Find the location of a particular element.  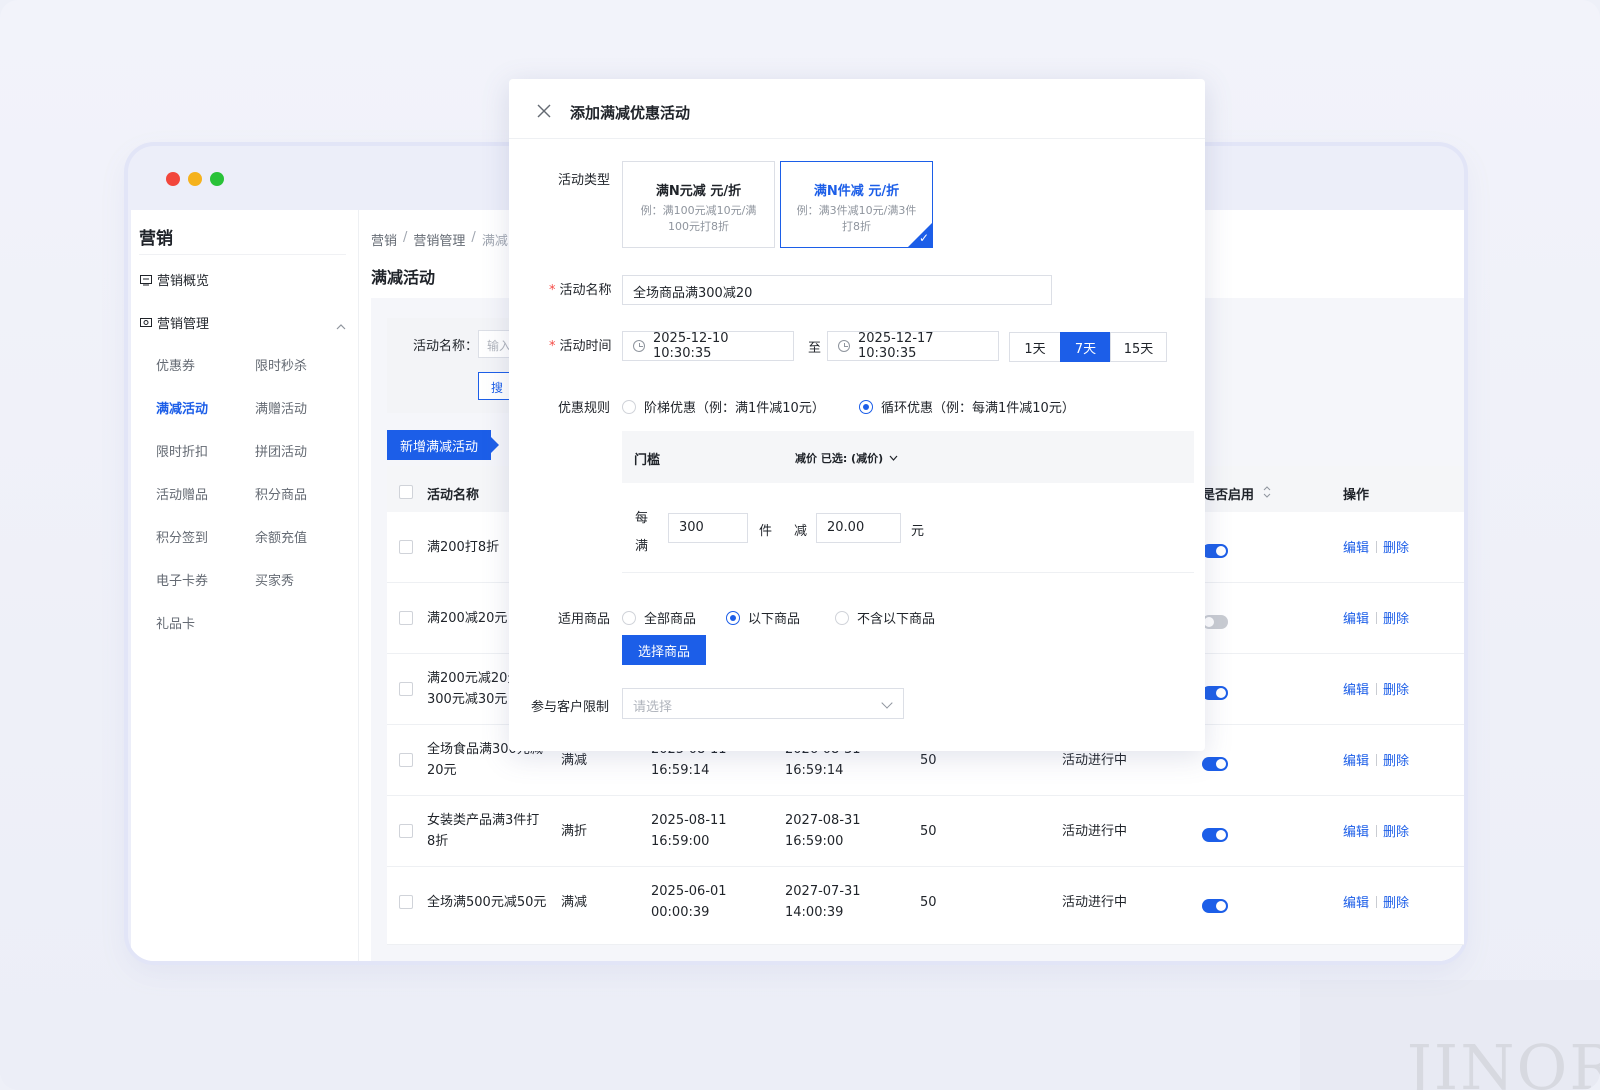

breadcrumb-sep: / is located at coordinates (473, 237).